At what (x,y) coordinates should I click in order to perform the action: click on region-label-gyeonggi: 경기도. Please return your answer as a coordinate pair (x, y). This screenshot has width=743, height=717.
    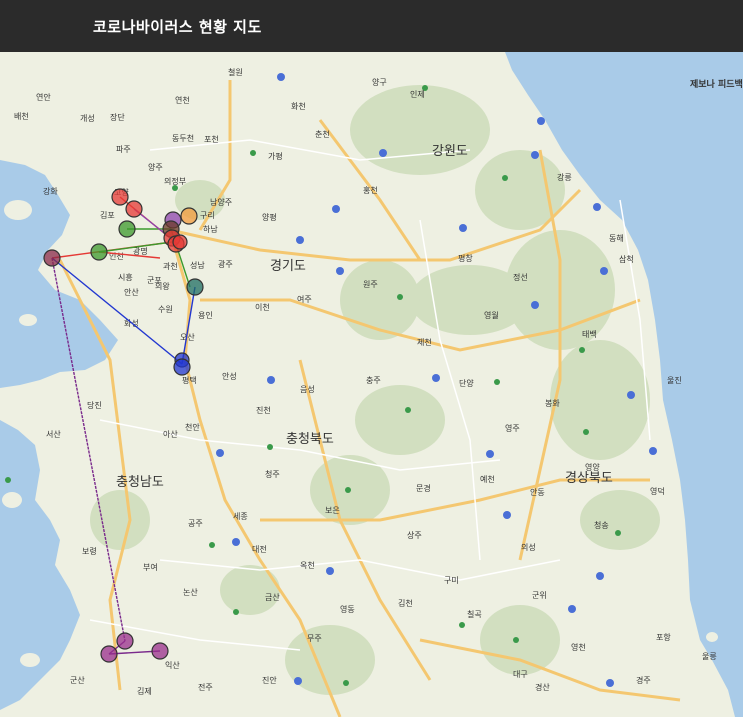
    Looking at the image, I should click on (288, 266).